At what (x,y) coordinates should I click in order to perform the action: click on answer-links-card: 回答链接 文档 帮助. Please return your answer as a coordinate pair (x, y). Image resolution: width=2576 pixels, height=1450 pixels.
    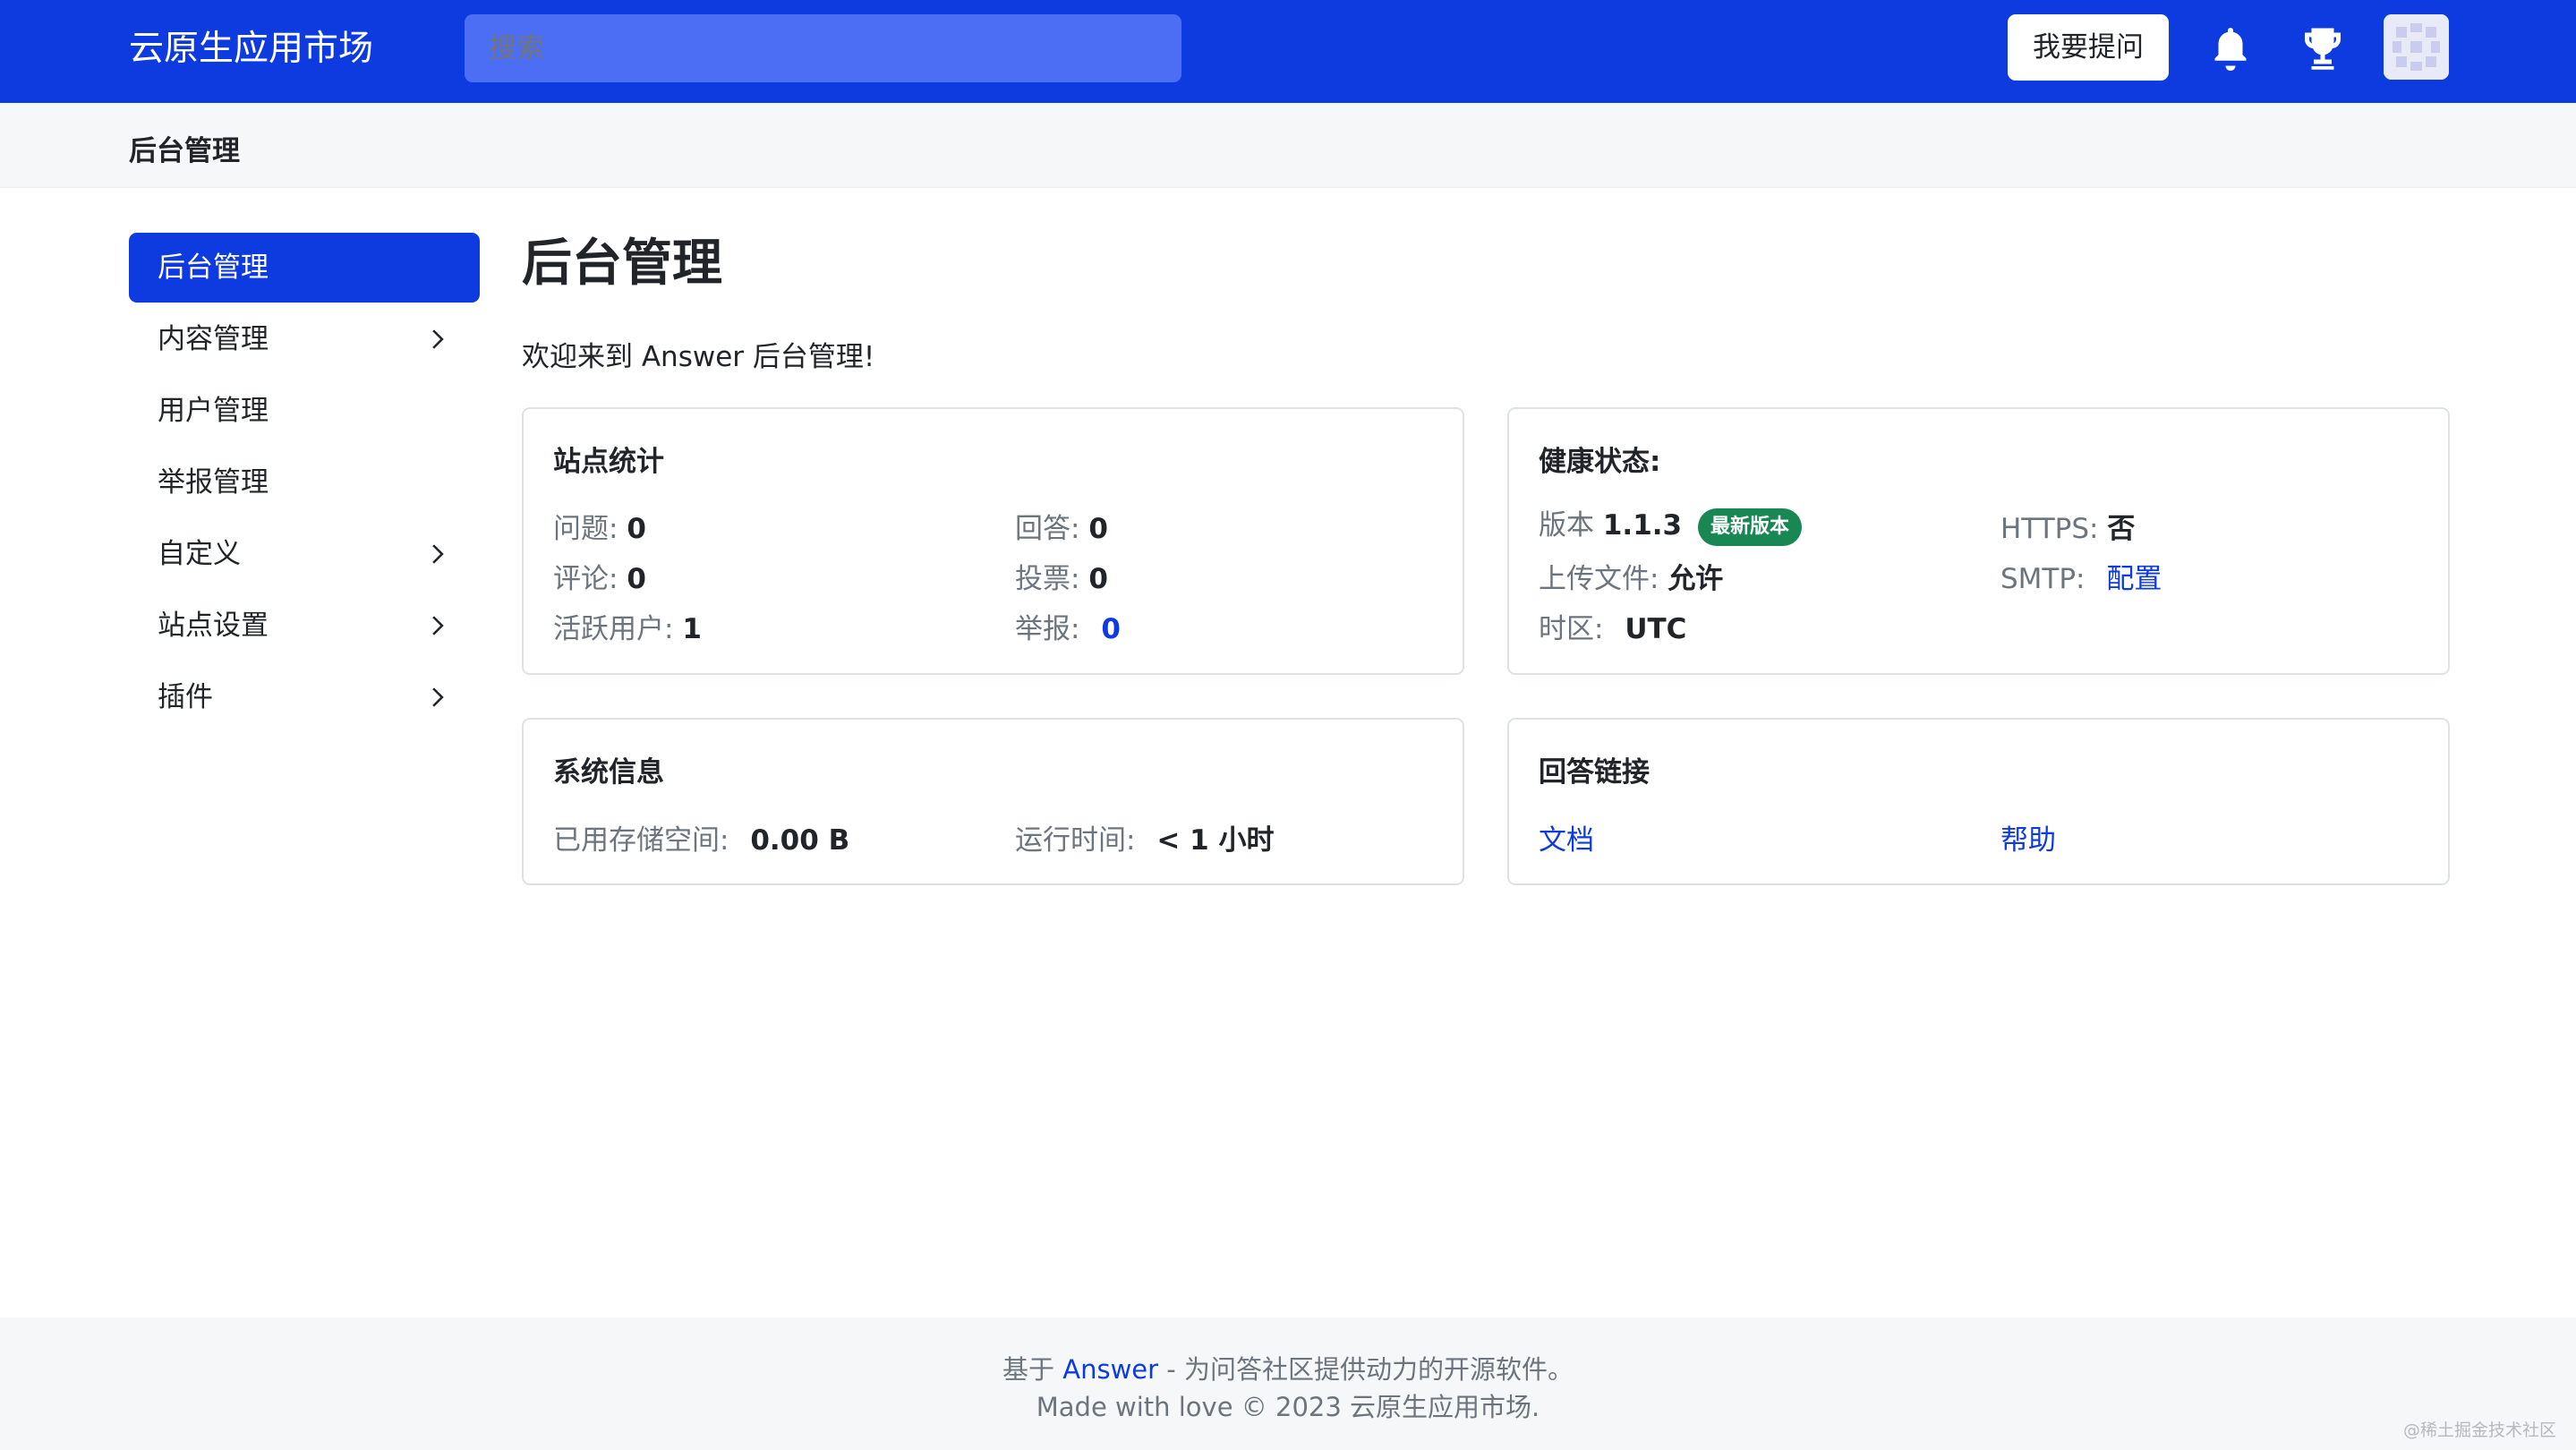
    Looking at the image, I should click on (1978, 801).